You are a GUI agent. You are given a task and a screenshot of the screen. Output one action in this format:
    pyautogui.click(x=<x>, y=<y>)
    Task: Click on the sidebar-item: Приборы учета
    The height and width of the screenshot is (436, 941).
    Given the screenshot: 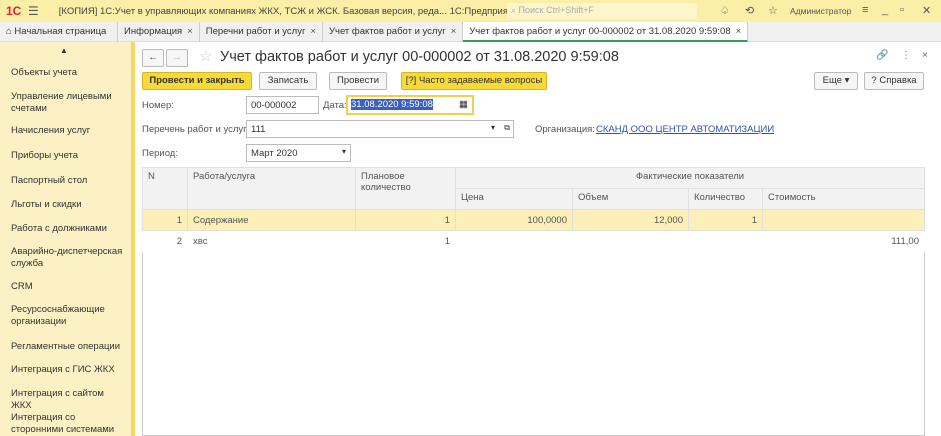 What is the action you would take?
    pyautogui.click(x=68, y=156)
    